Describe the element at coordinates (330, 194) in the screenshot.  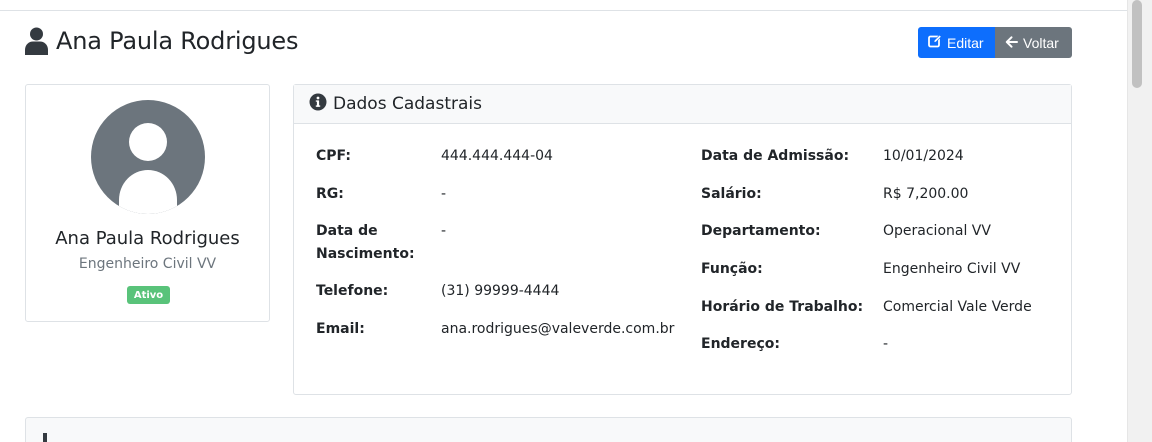
I see `rg-label: RG:` at that location.